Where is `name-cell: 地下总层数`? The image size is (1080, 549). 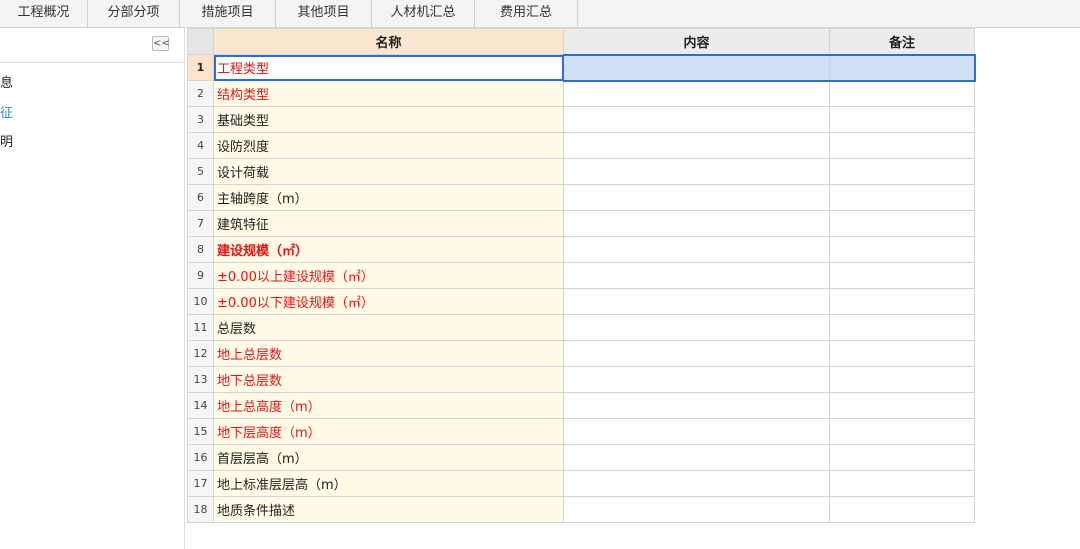 name-cell: 地下总层数 is located at coordinates (388, 379).